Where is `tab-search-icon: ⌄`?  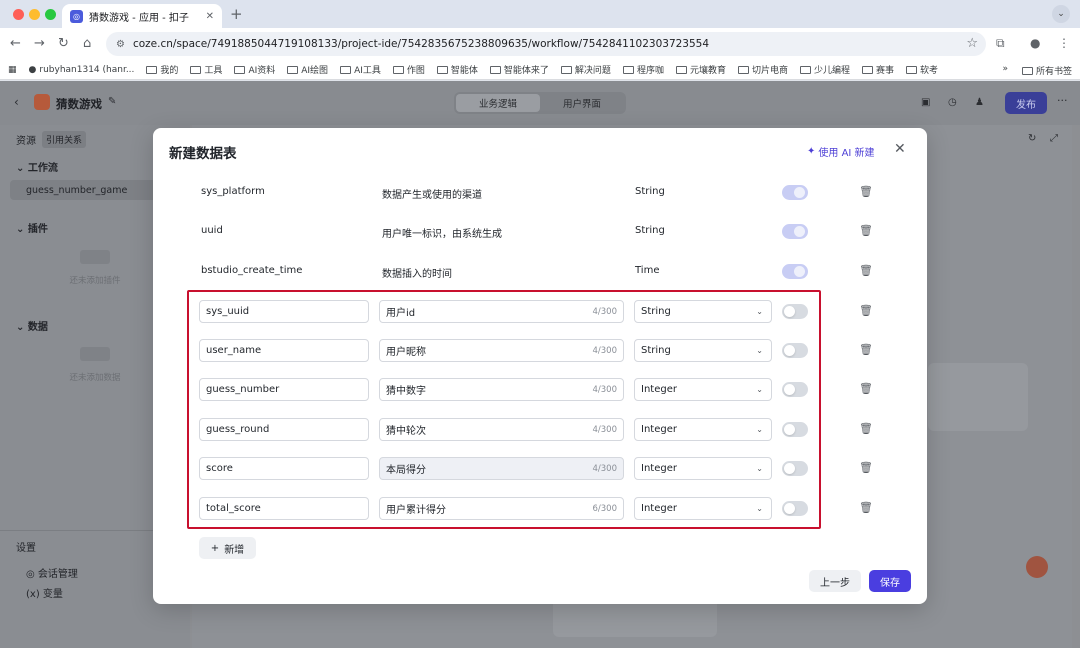
tab-search-icon: ⌄ is located at coordinates (1061, 14).